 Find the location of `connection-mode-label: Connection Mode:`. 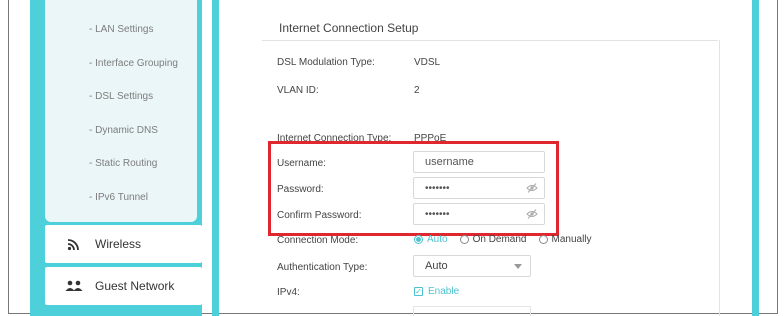

connection-mode-label: Connection Mode: is located at coordinates (318, 240).